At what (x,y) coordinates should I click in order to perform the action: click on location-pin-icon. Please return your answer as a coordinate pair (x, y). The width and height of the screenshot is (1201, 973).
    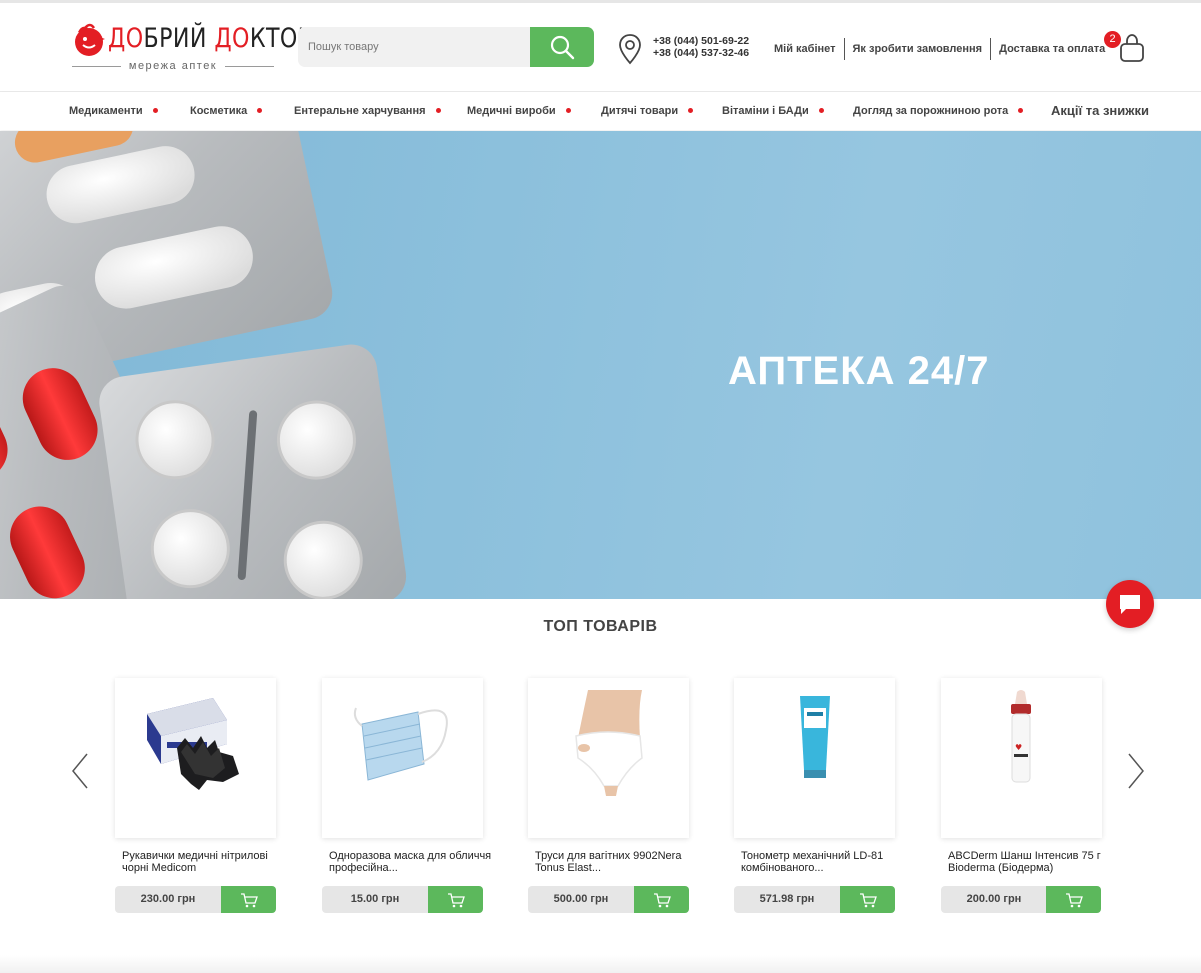
    Looking at the image, I should click on (630, 49).